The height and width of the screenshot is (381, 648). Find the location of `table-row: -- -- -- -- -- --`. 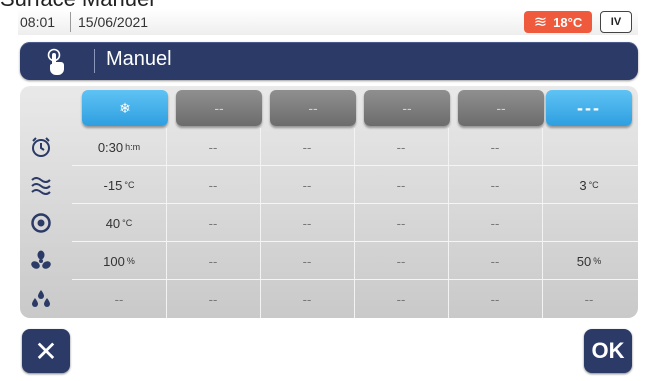

table-row: -- -- -- -- -- -- is located at coordinates (329, 299).